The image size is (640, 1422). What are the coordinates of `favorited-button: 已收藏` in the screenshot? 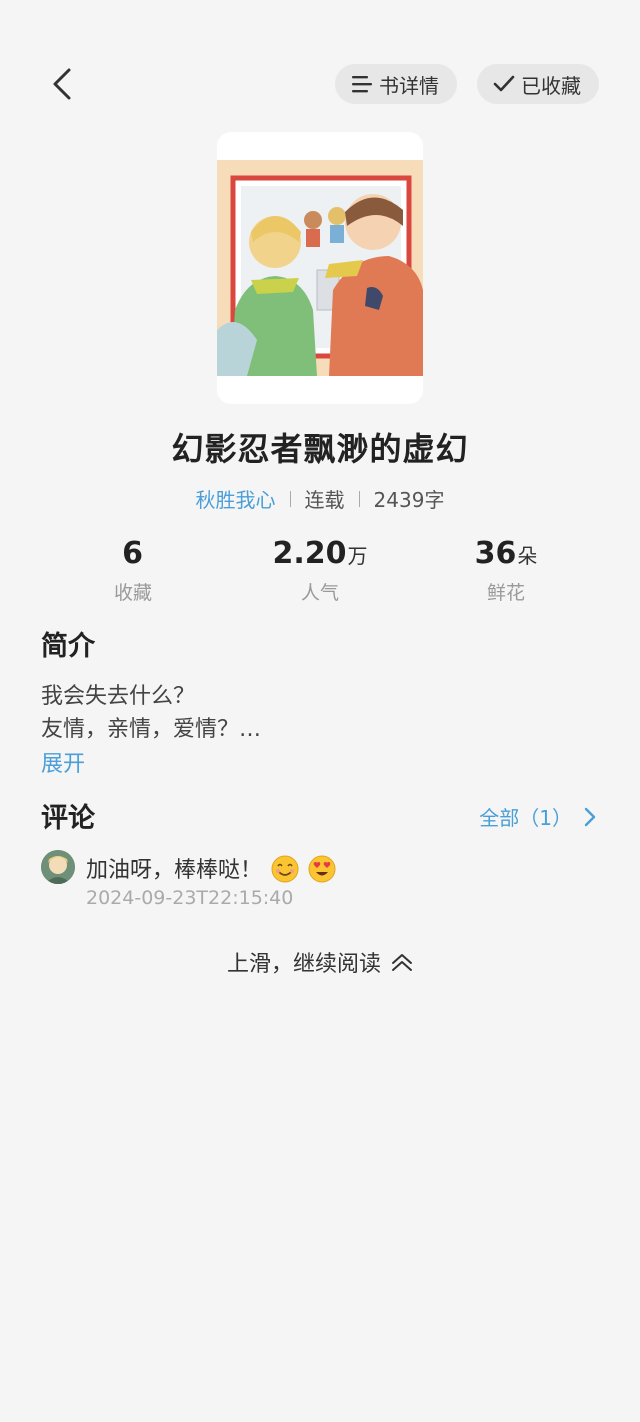 It's located at (538, 84).